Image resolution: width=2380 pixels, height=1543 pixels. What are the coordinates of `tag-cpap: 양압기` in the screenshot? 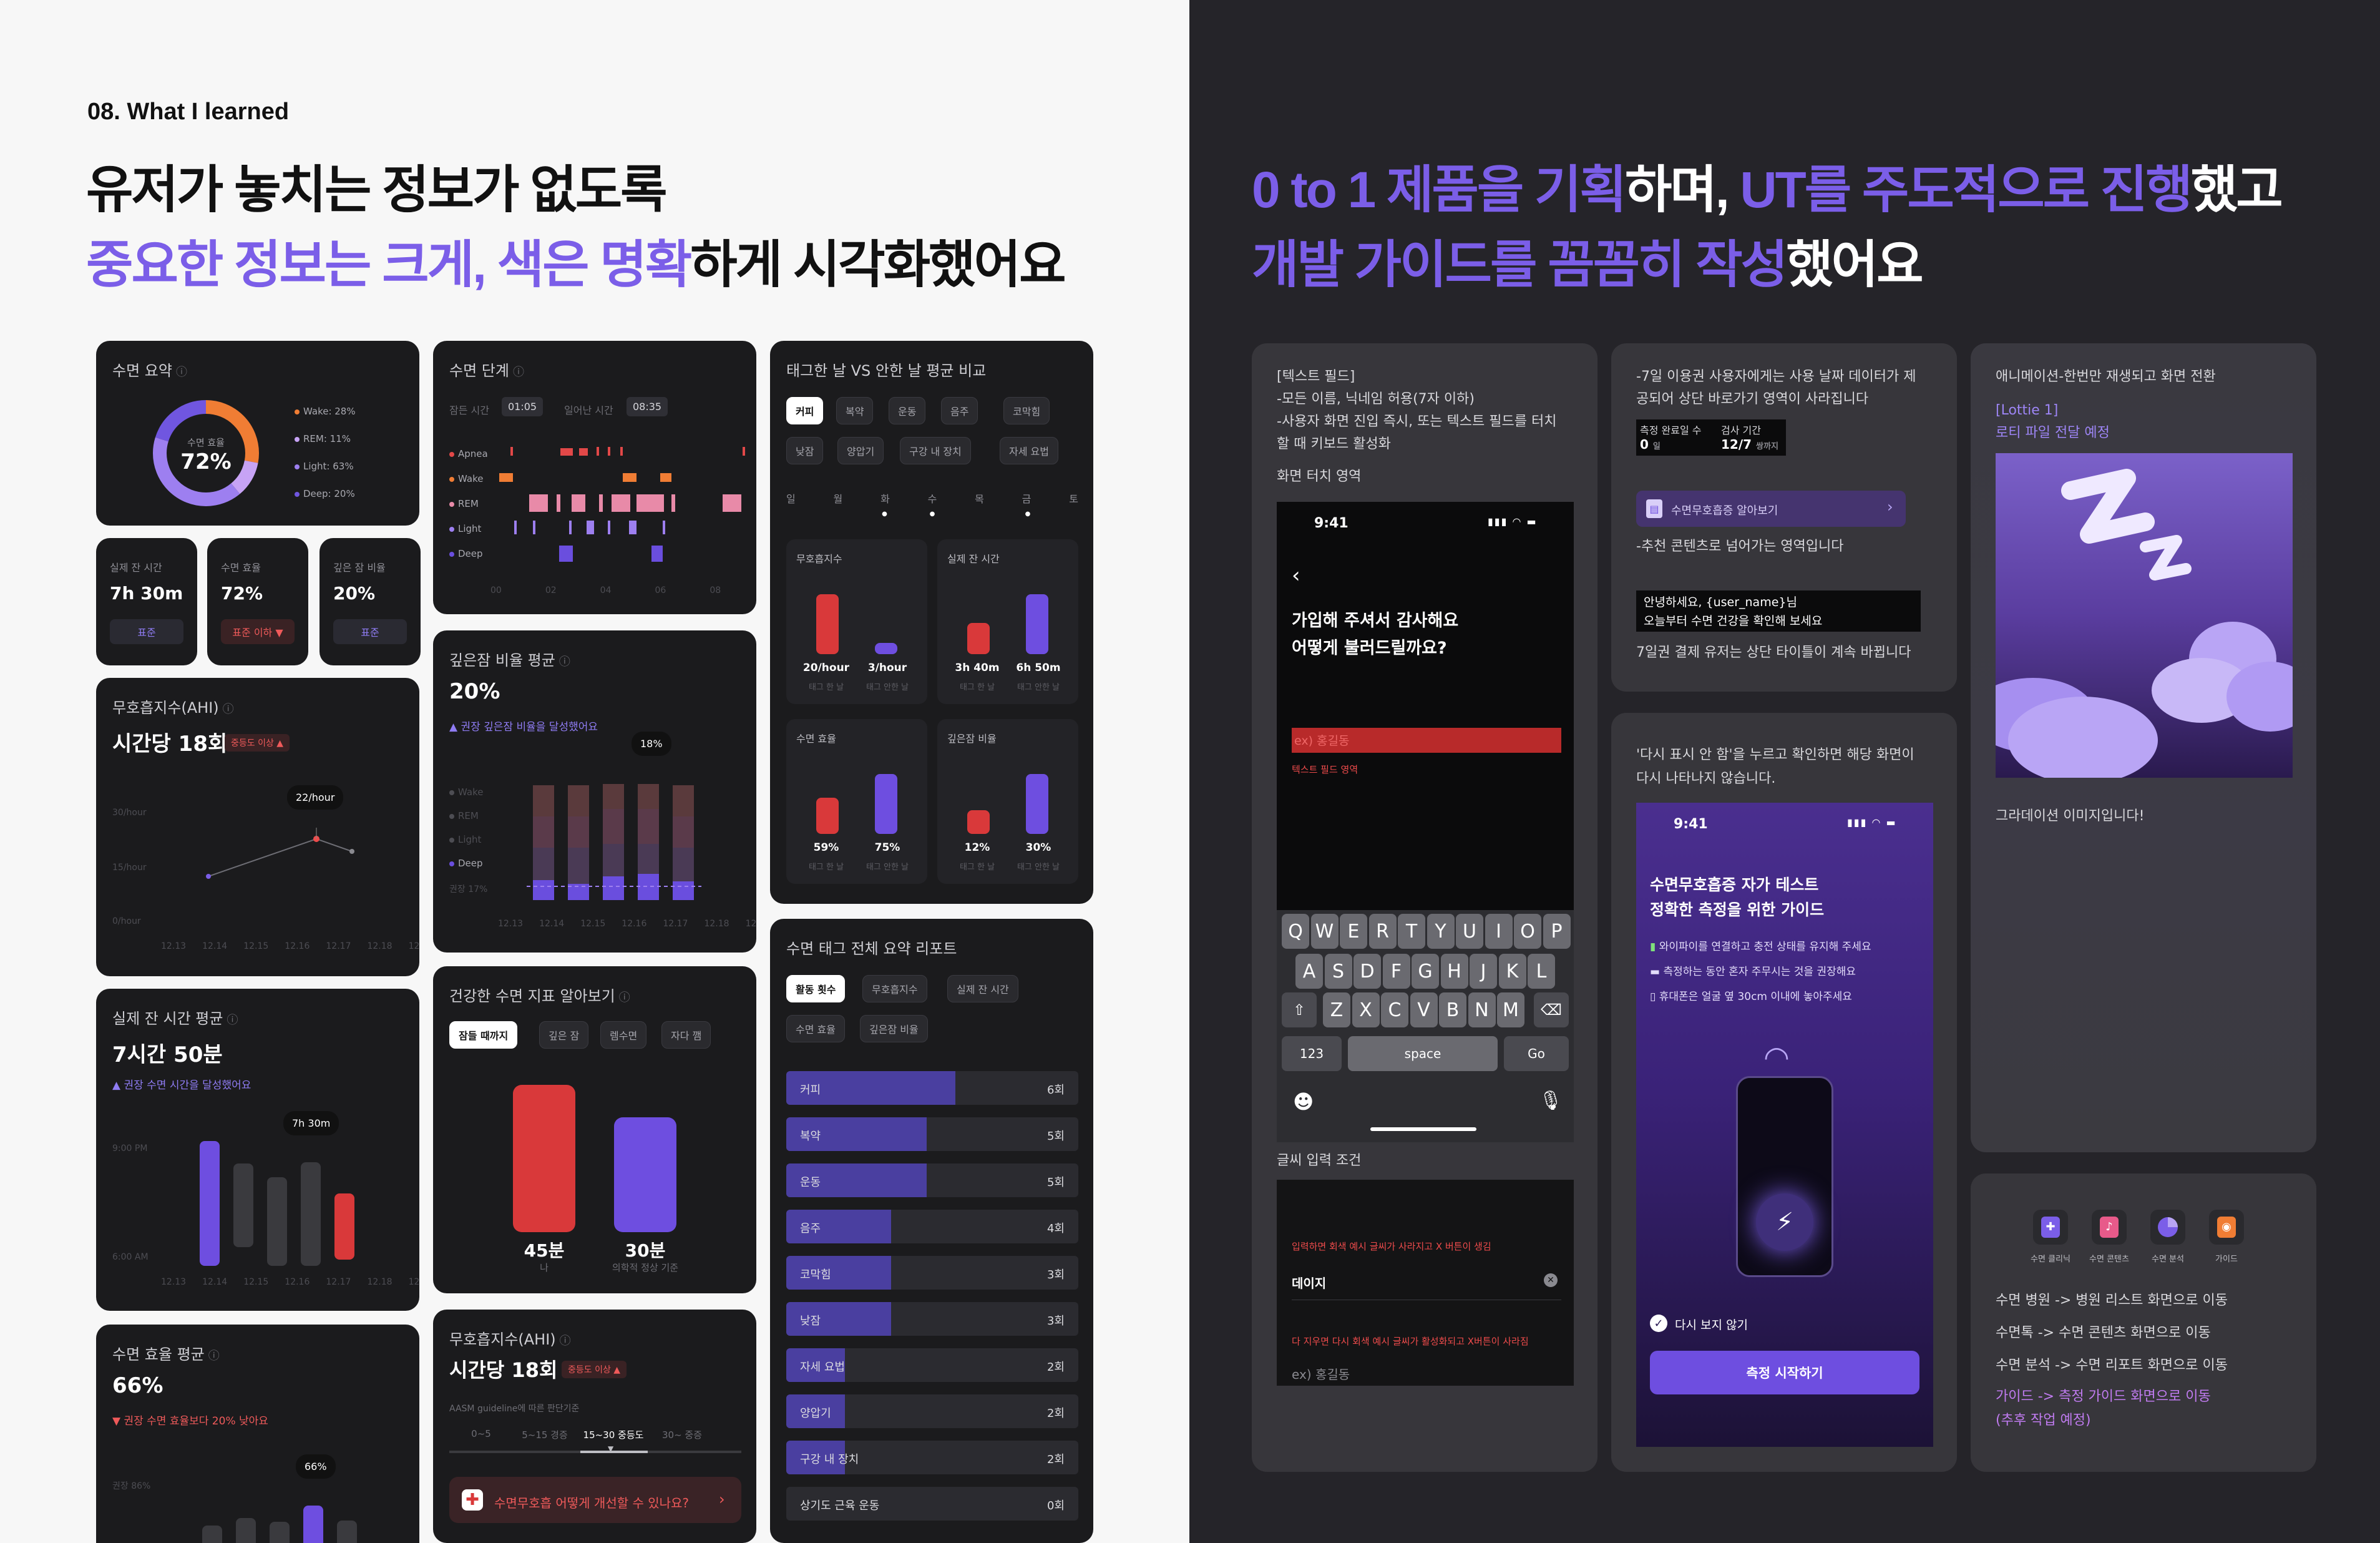 It's located at (861, 451).